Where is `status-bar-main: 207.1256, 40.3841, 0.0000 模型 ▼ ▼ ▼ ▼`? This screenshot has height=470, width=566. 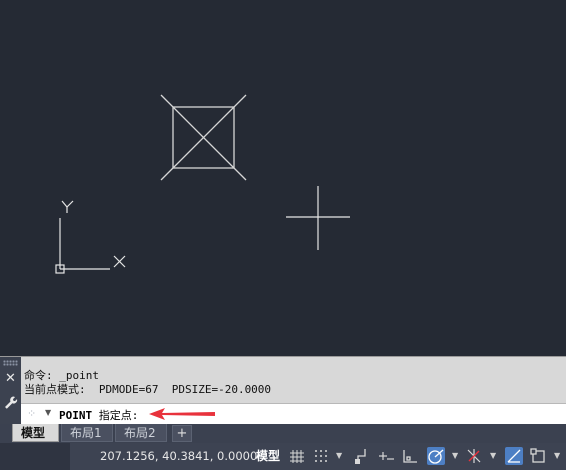
status-bar-main: 207.1256, 40.3841, 0.0000 模型 ▼ ▼ ▼ ▼ is located at coordinates (318, 456).